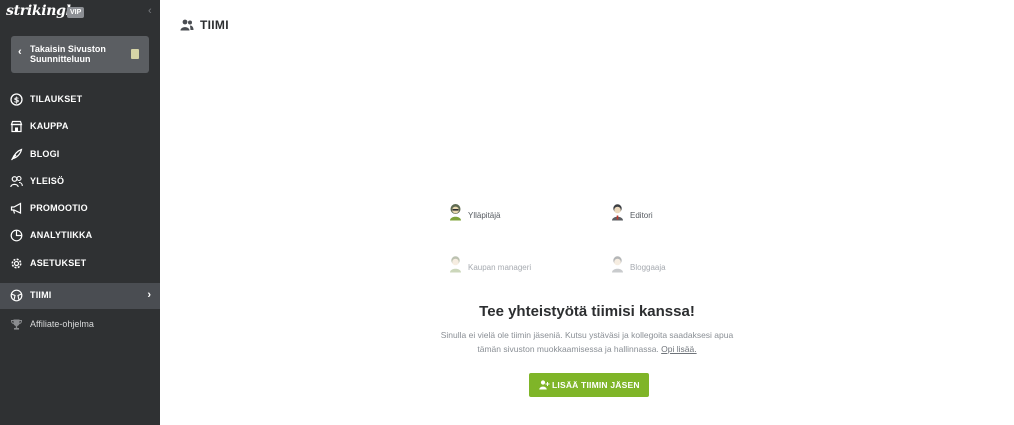  What do you see at coordinates (16, 263) in the screenshot?
I see `gear-icon` at bounding box center [16, 263].